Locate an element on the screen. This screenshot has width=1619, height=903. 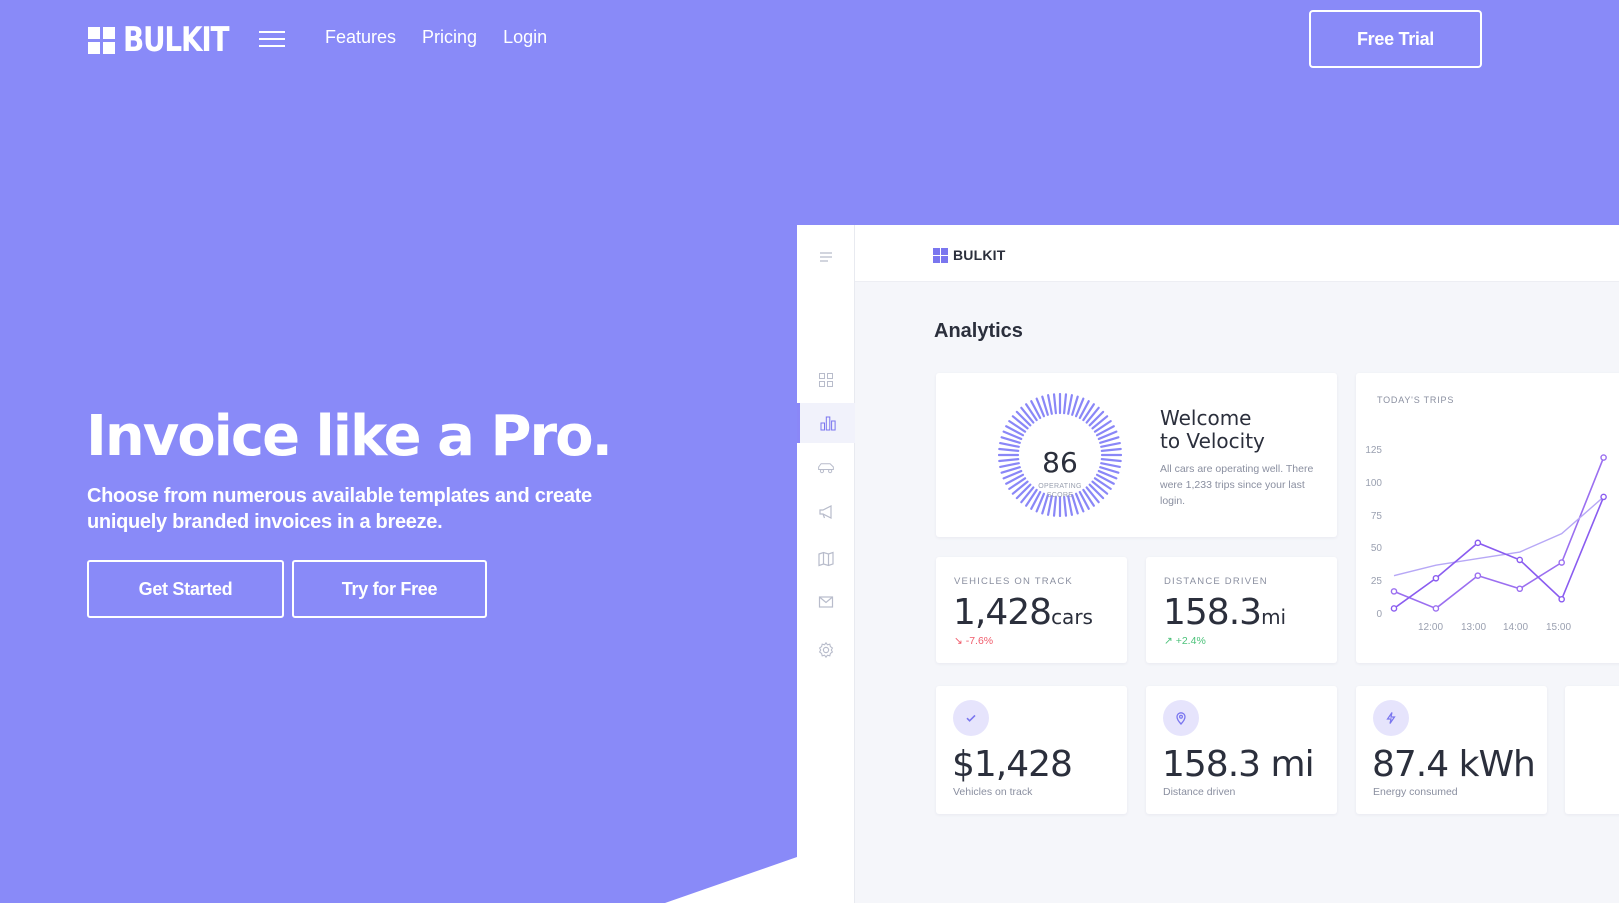
stat-card-revenue: $1,428 Vehicles on track is located at coordinates (1031, 750).